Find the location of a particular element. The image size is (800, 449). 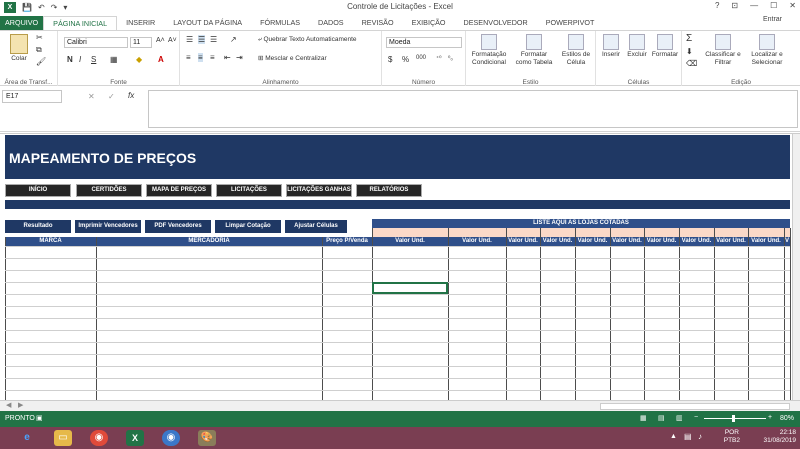

selected-cell is located at coordinates (410, 288).